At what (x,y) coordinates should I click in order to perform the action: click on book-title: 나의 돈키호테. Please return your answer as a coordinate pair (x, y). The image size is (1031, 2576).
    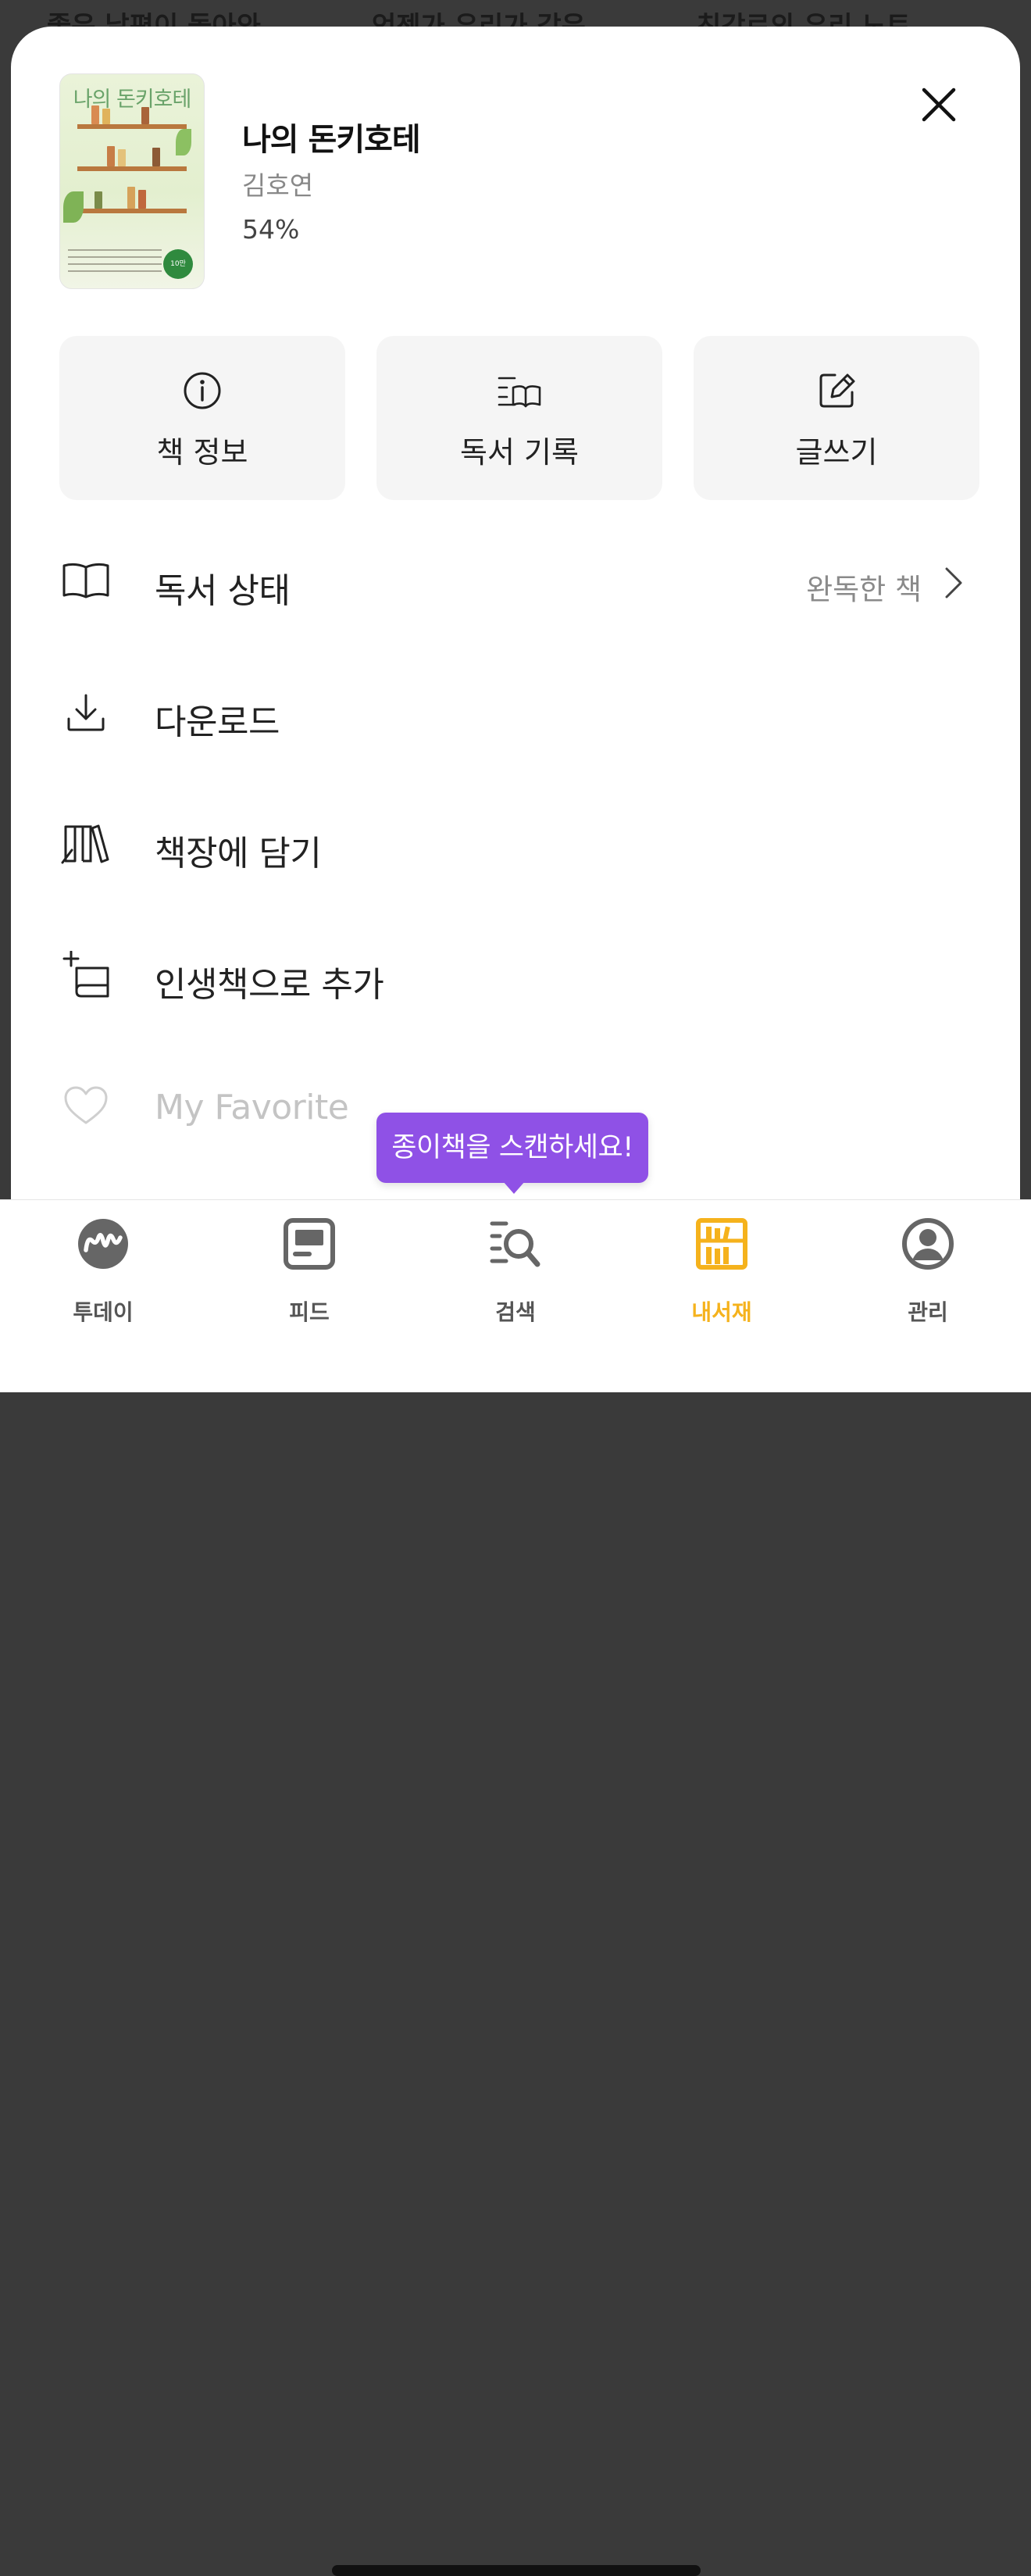
    Looking at the image, I should click on (331, 140).